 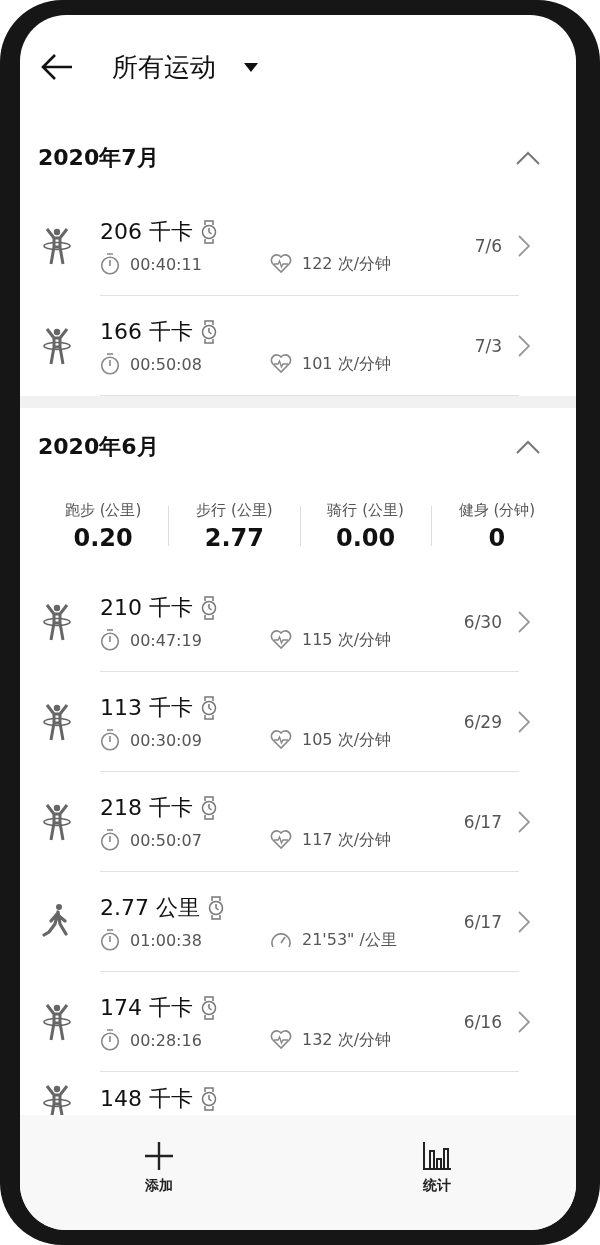 What do you see at coordinates (298, 922) in the screenshot?
I see `activity-record: 2.77 公里 01:00:38 21'53" /公里 6/17` at bounding box center [298, 922].